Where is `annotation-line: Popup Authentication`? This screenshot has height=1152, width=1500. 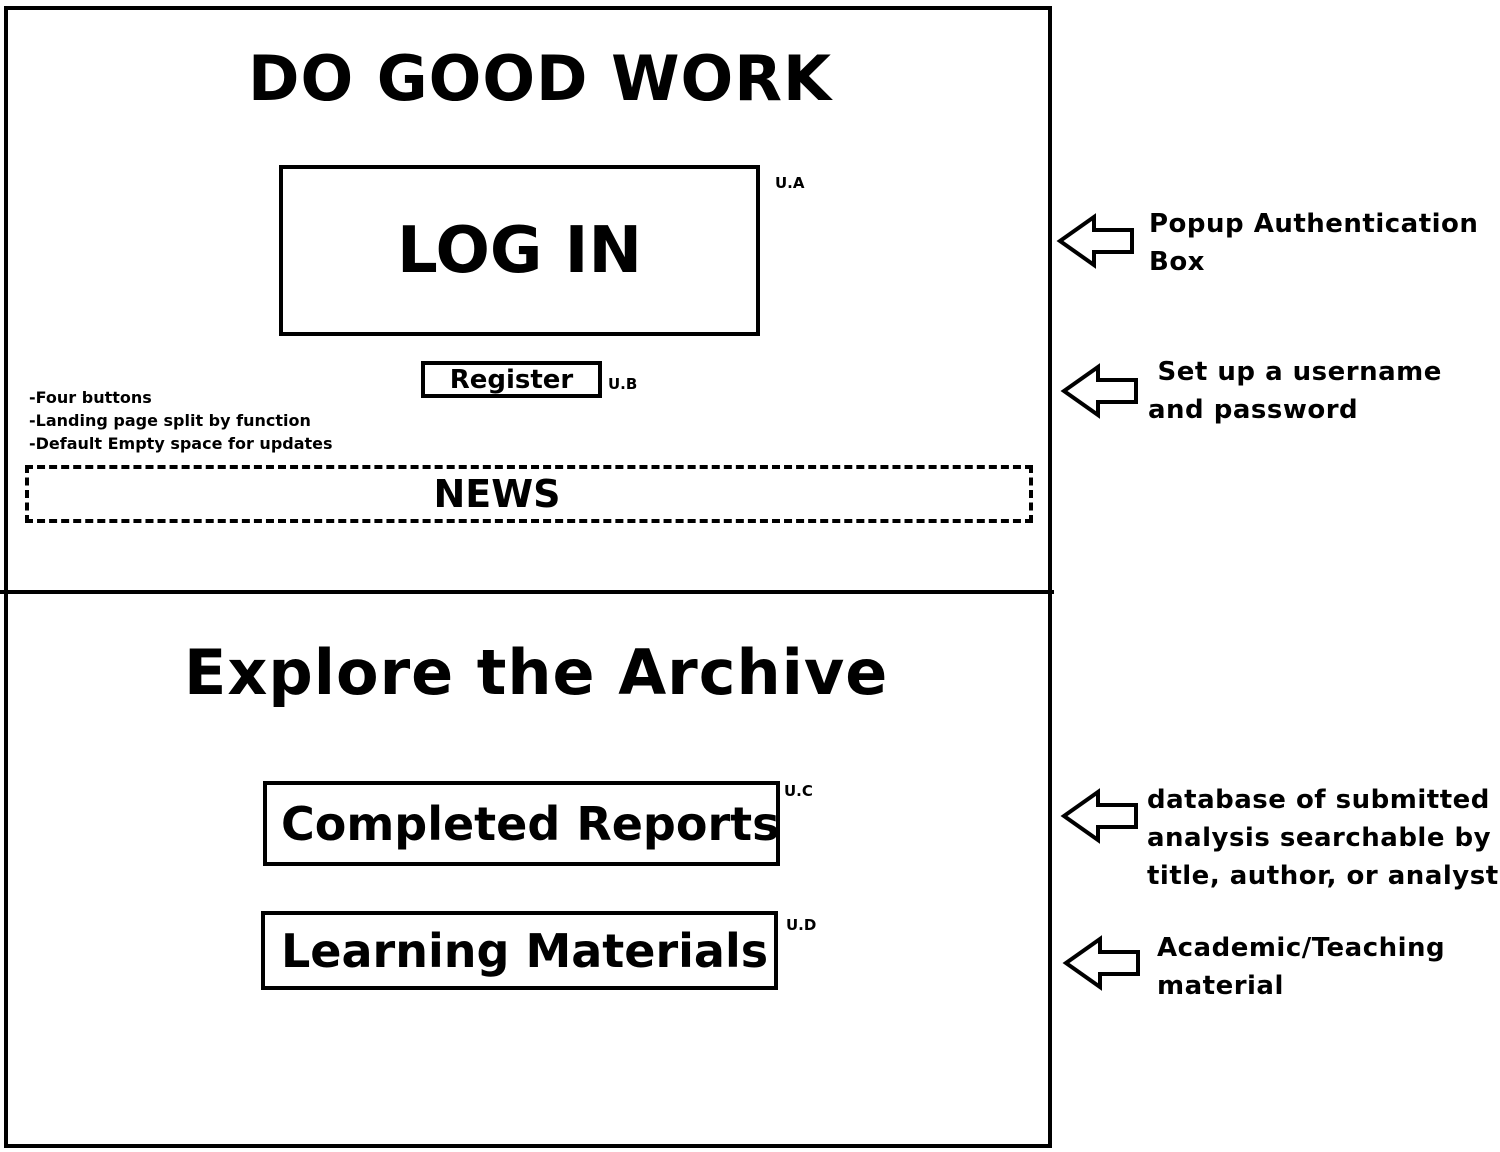
annotation-line: Popup Authentication is located at coordinates (1314, 224).